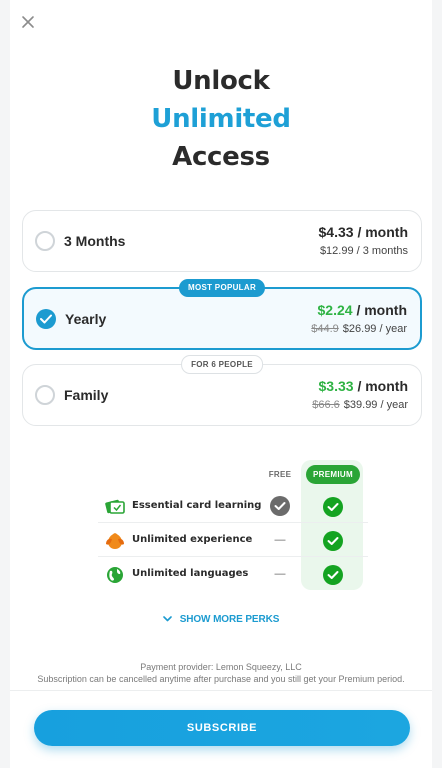 This screenshot has height=768, width=442. Describe the element at coordinates (197, 505) in the screenshot. I see `perk-label: Essential card learning` at that location.